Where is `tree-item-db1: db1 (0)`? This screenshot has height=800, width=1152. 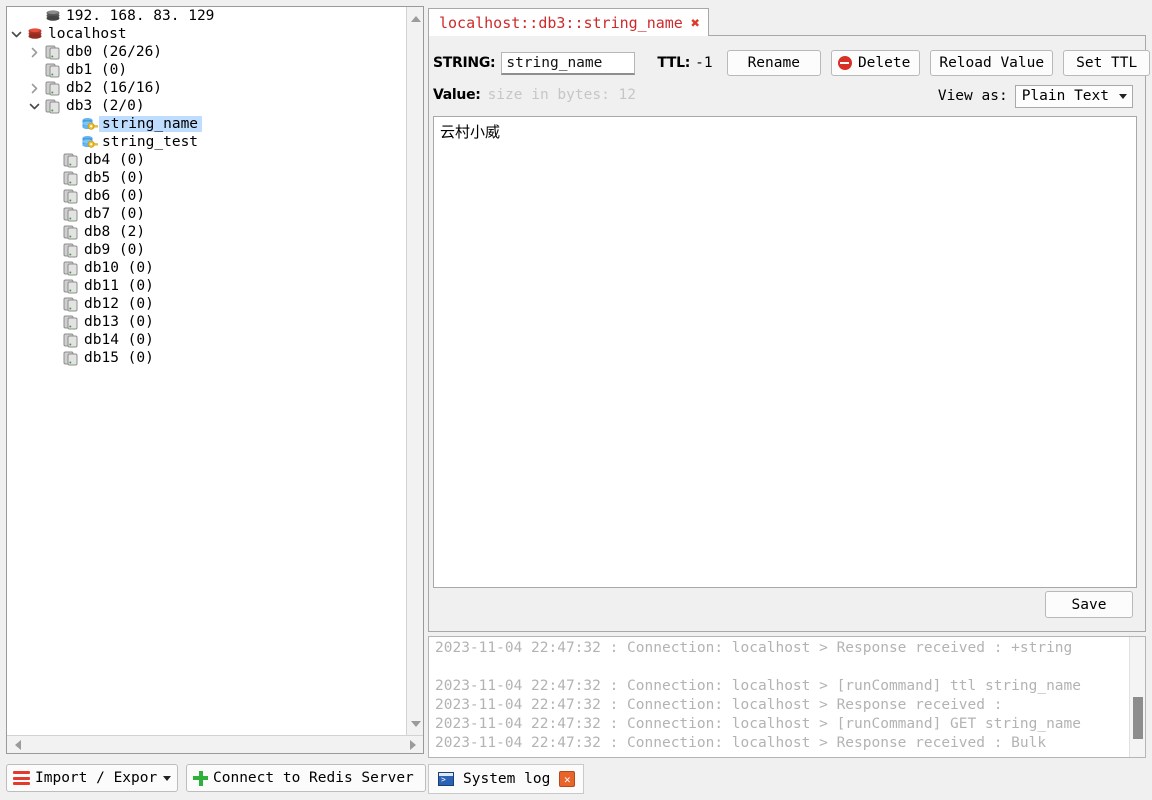 tree-item-db1: db1 (0) is located at coordinates (207, 70).